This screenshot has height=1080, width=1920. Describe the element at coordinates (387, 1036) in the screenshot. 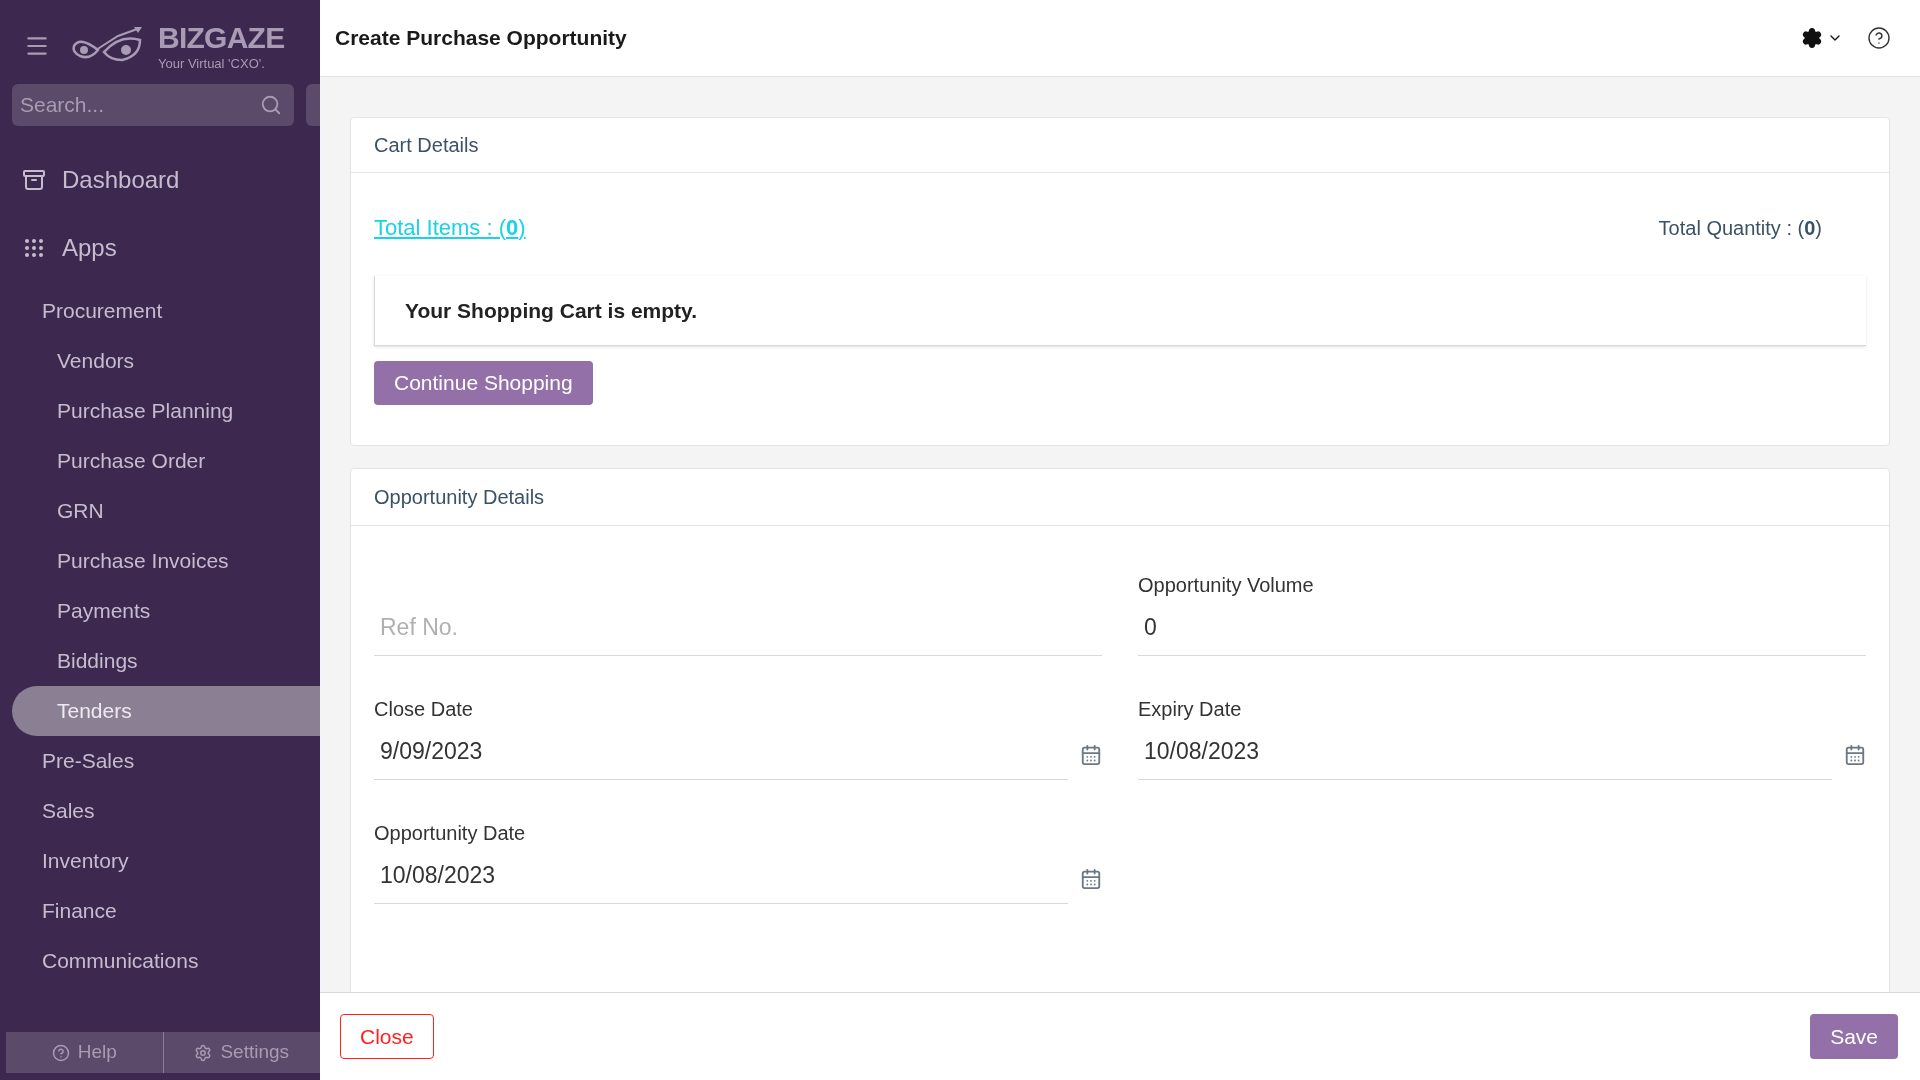

I see `close-button: Close` at that location.